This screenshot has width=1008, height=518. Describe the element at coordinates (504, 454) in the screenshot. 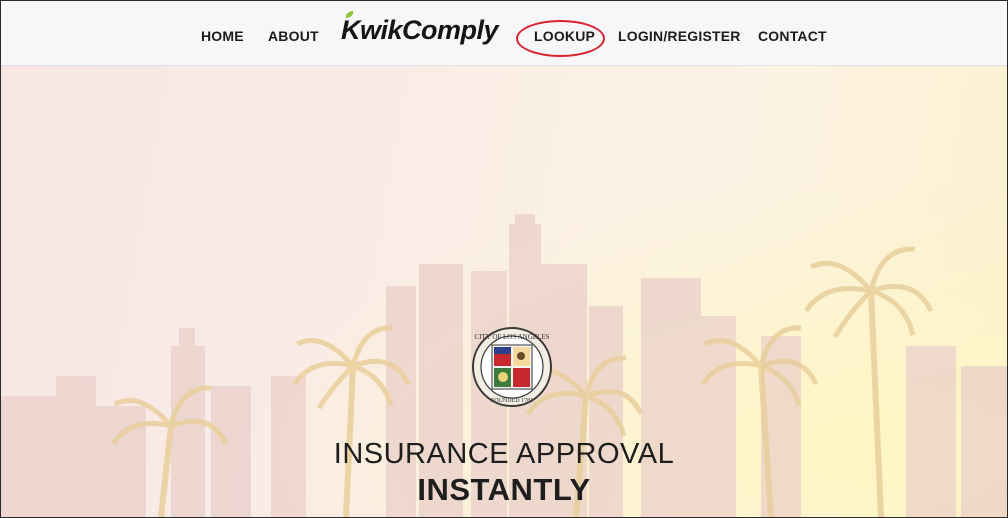

I see `hero-headline: INSURANCE APPROVAL` at that location.